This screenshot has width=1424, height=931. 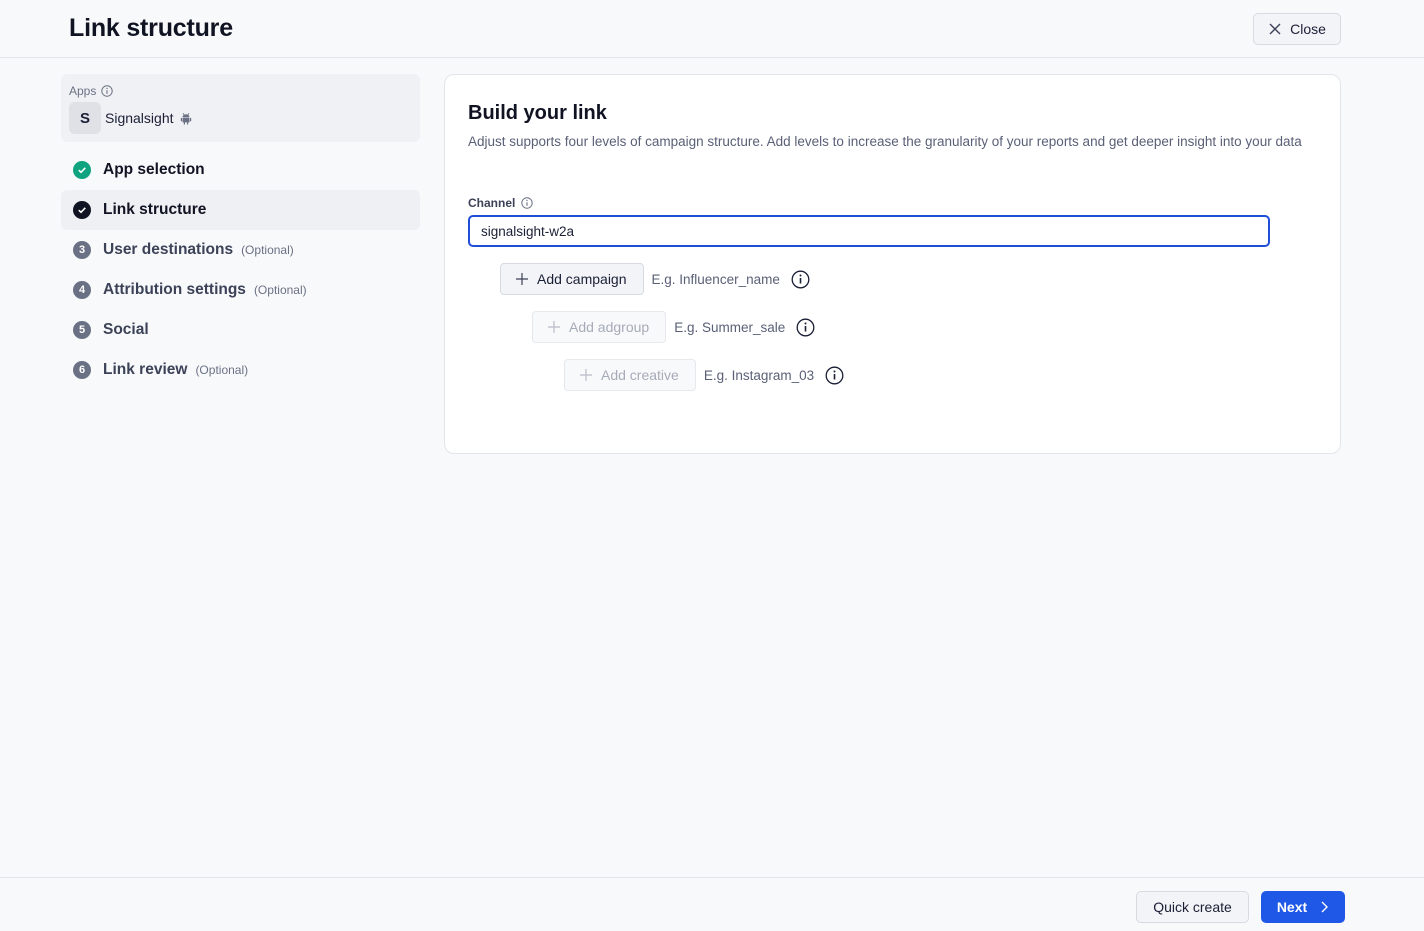 I want to click on campaign-level-row: Add campaign E.g. Influencer_name, so click(x=655, y=279).